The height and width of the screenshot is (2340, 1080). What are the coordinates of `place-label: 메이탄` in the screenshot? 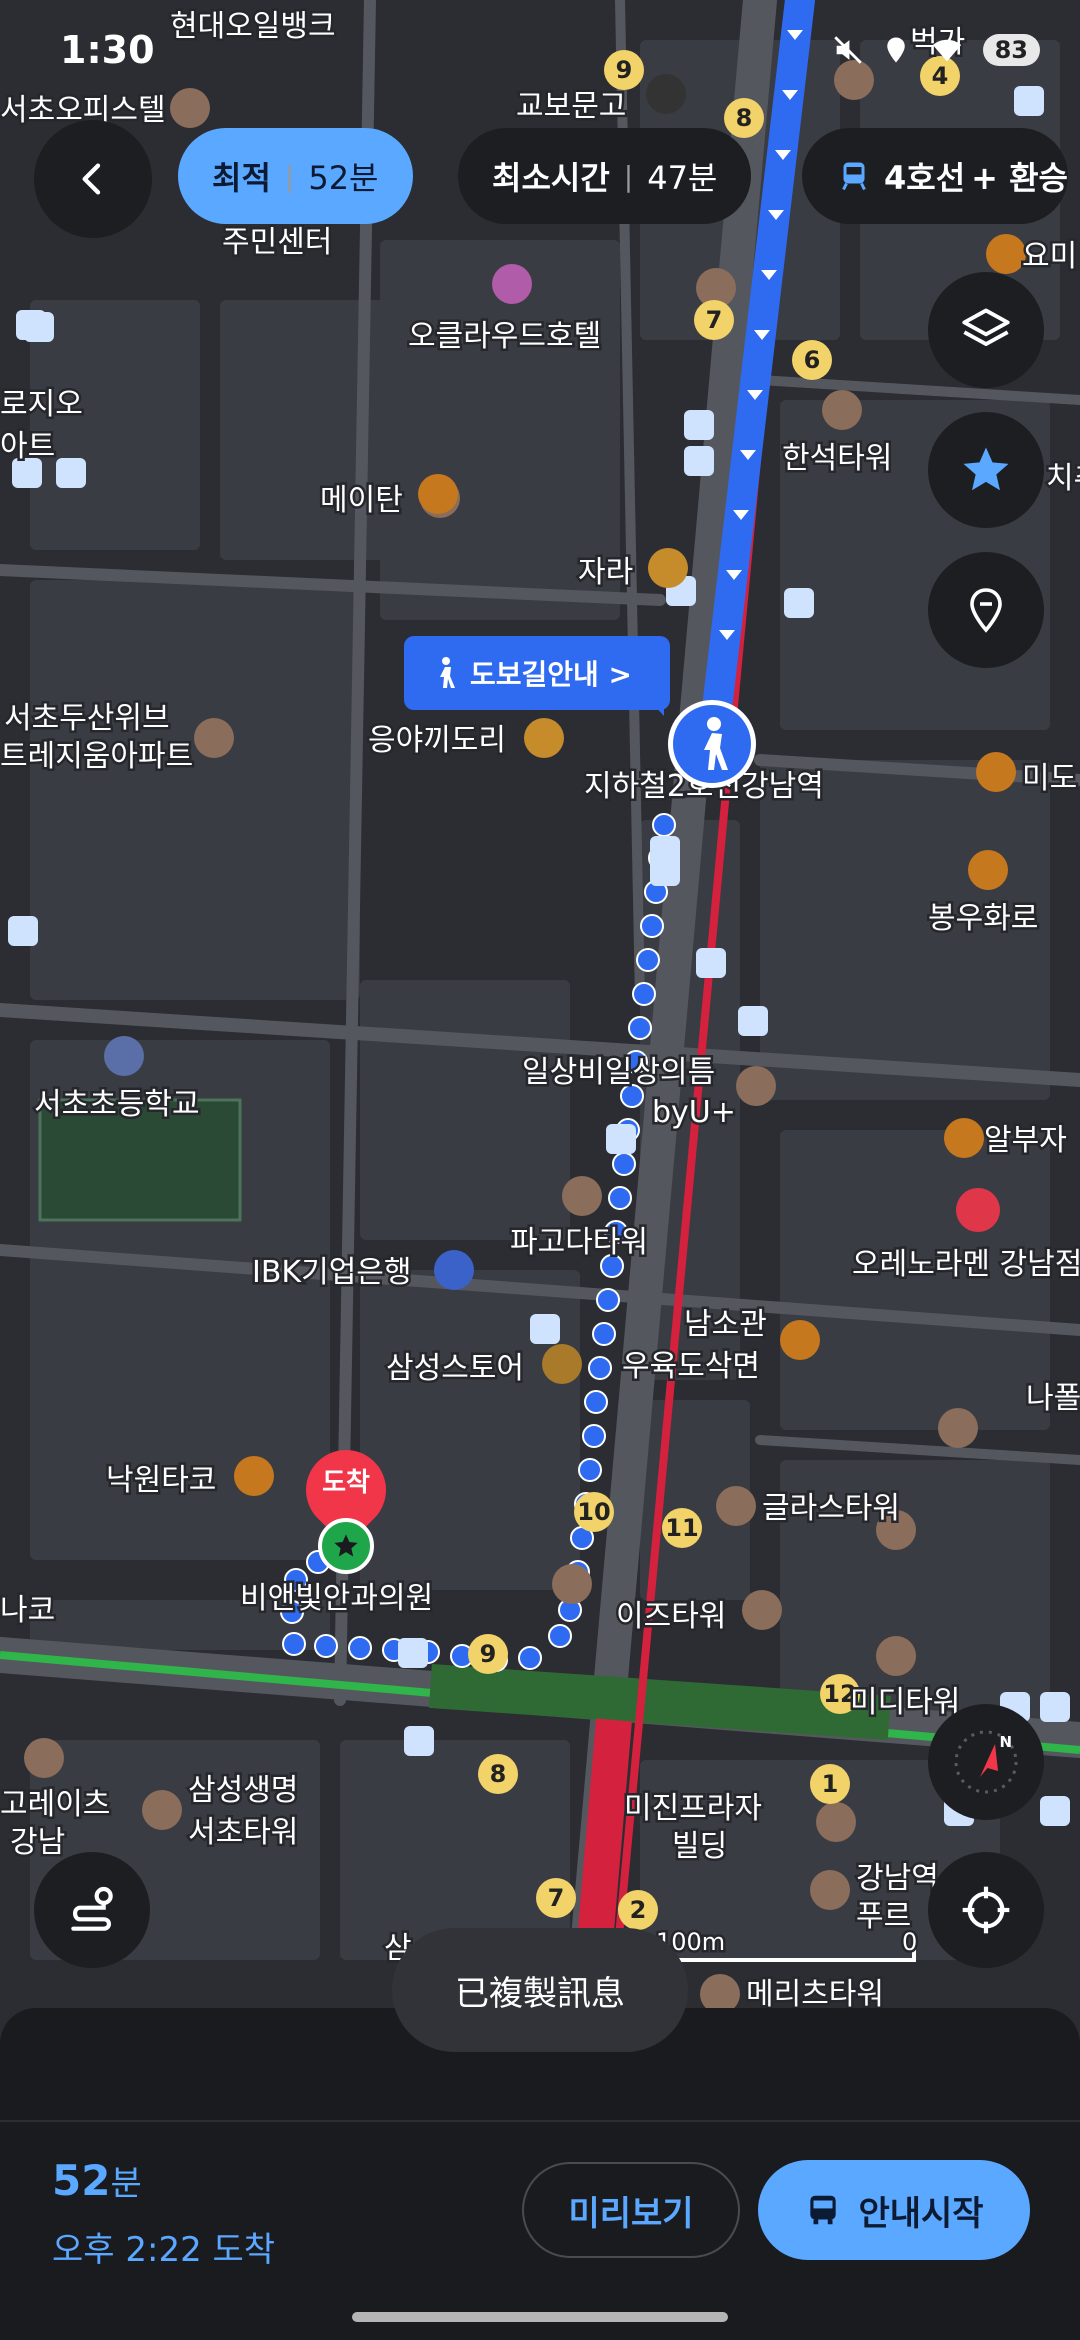 It's located at (361, 500).